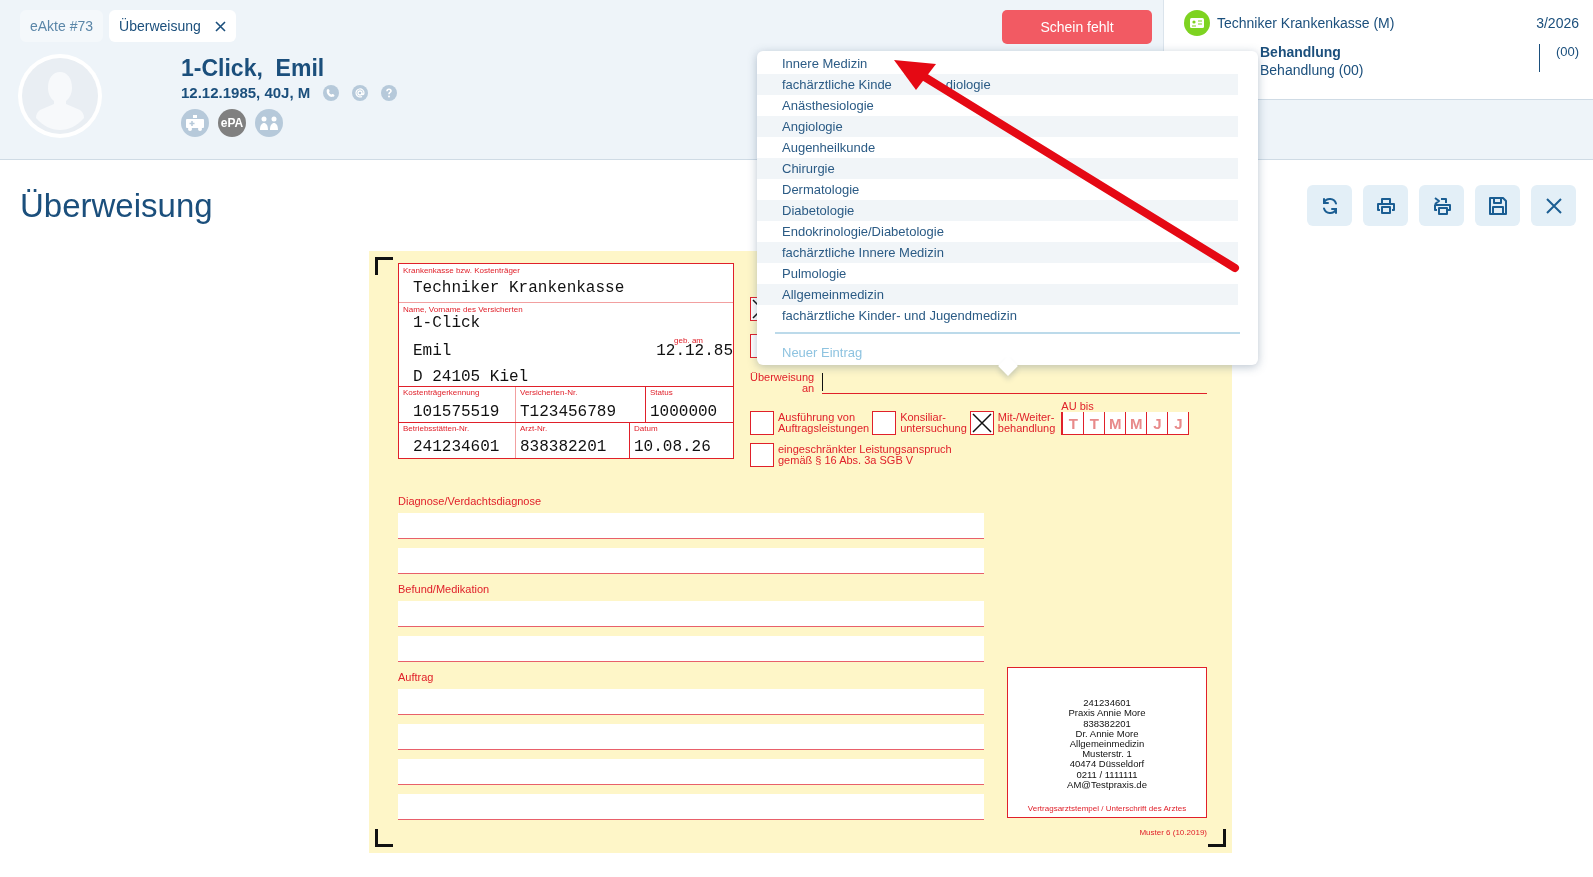 The height and width of the screenshot is (877, 1593). Describe the element at coordinates (457, 412) in the screenshot. I see `field-value: 101575519` at that location.